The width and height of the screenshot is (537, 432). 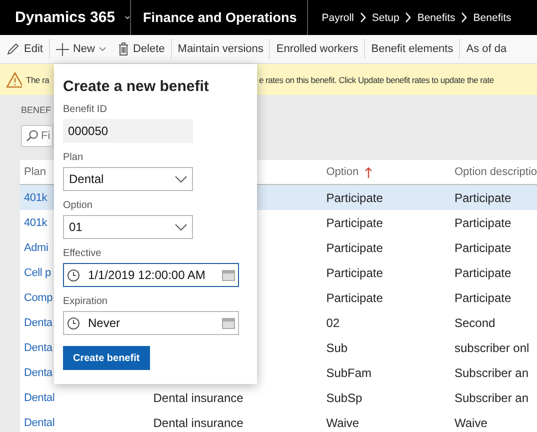 What do you see at coordinates (151, 323) in the screenshot?
I see `date-field: Never` at bounding box center [151, 323].